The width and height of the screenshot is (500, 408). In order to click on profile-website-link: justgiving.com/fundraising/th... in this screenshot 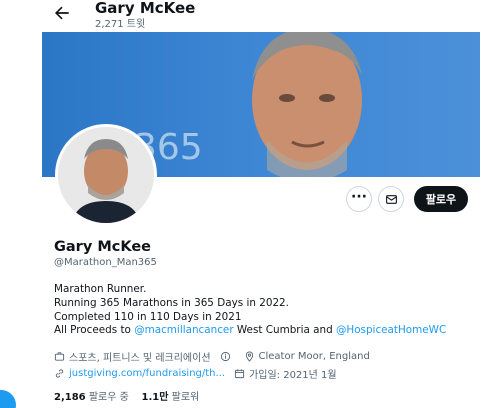, I will do `click(147, 373)`.